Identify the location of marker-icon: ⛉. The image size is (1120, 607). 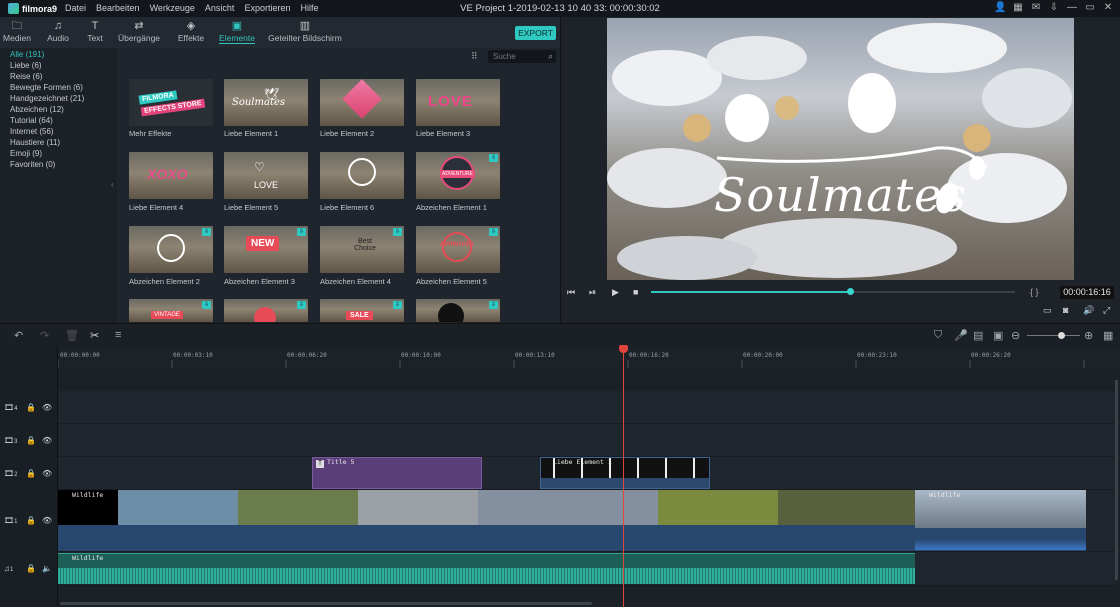
(938, 335).